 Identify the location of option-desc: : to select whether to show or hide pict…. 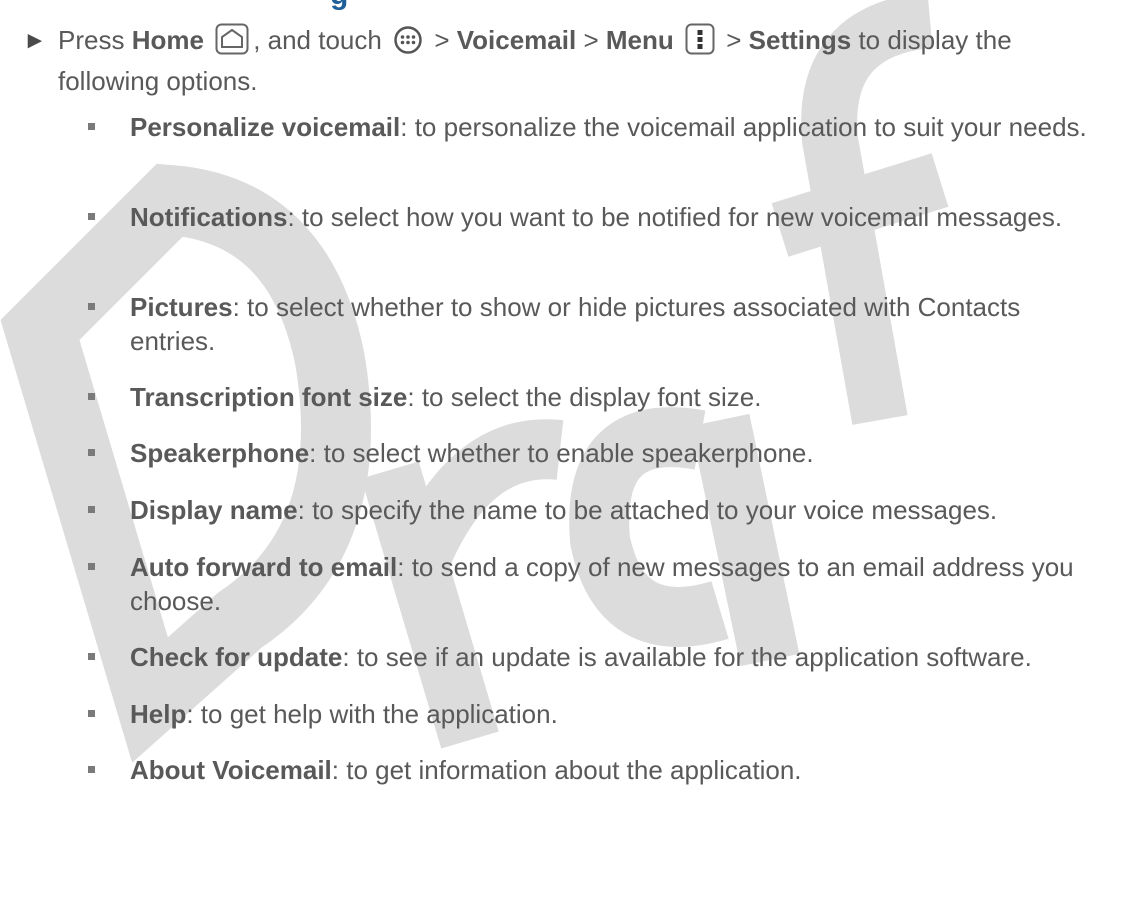
(575, 324).